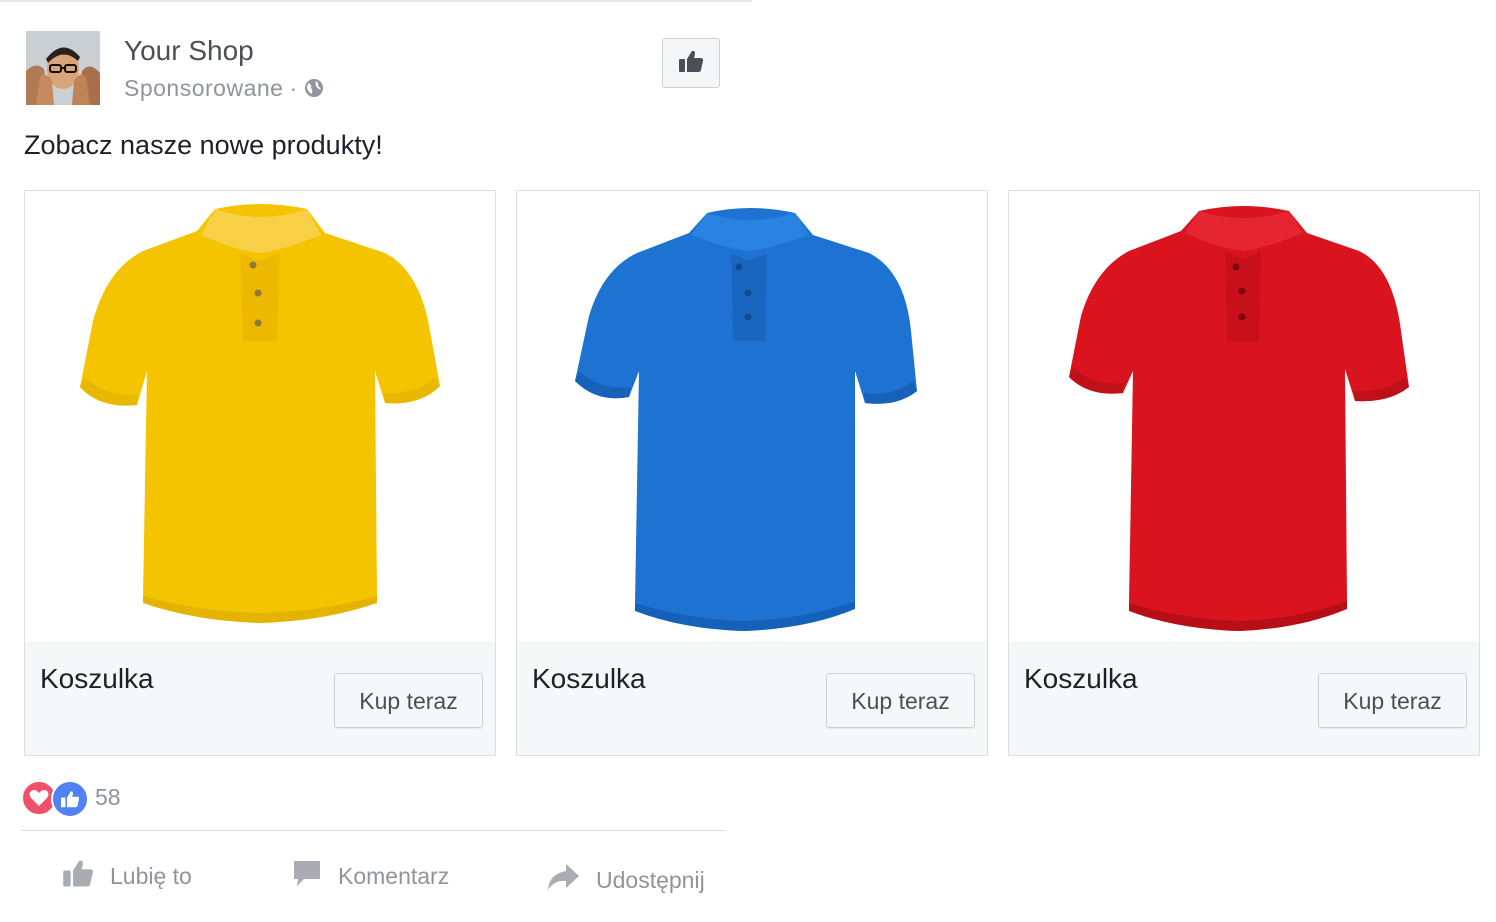 The height and width of the screenshot is (922, 1496). I want to click on comment-icon, so click(307, 876).